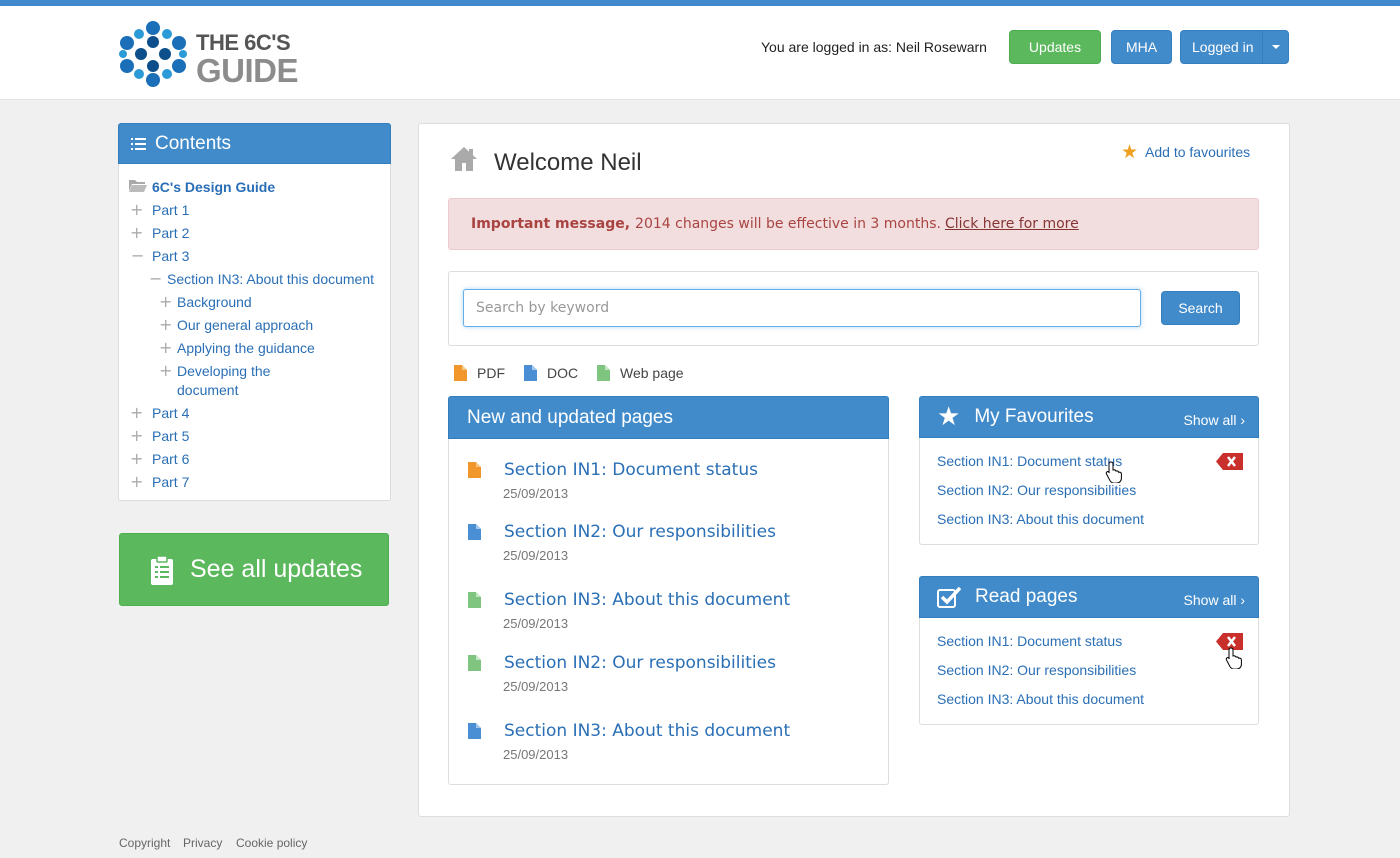  Describe the element at coordinates (245, 325) in the screenshot. I see `tree-item-general-approach: Our general approach` at that location.